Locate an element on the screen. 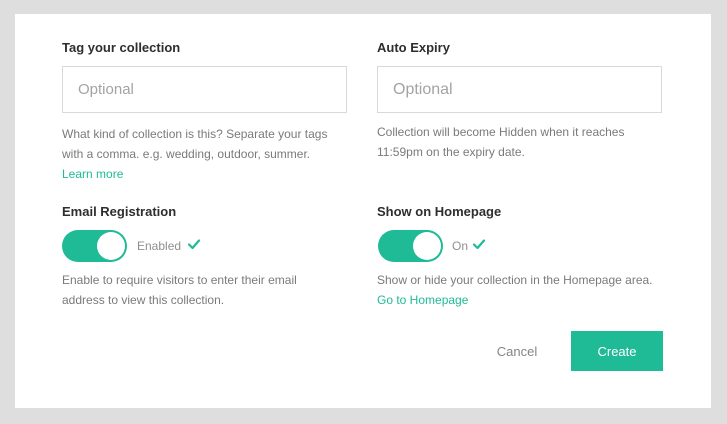  tag-collection-input is located at coordinates (204, 89).